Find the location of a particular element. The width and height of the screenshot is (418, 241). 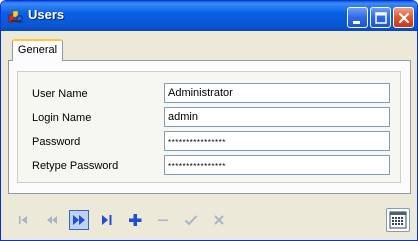

previous-record-icon is located at coordinates (52, 220).